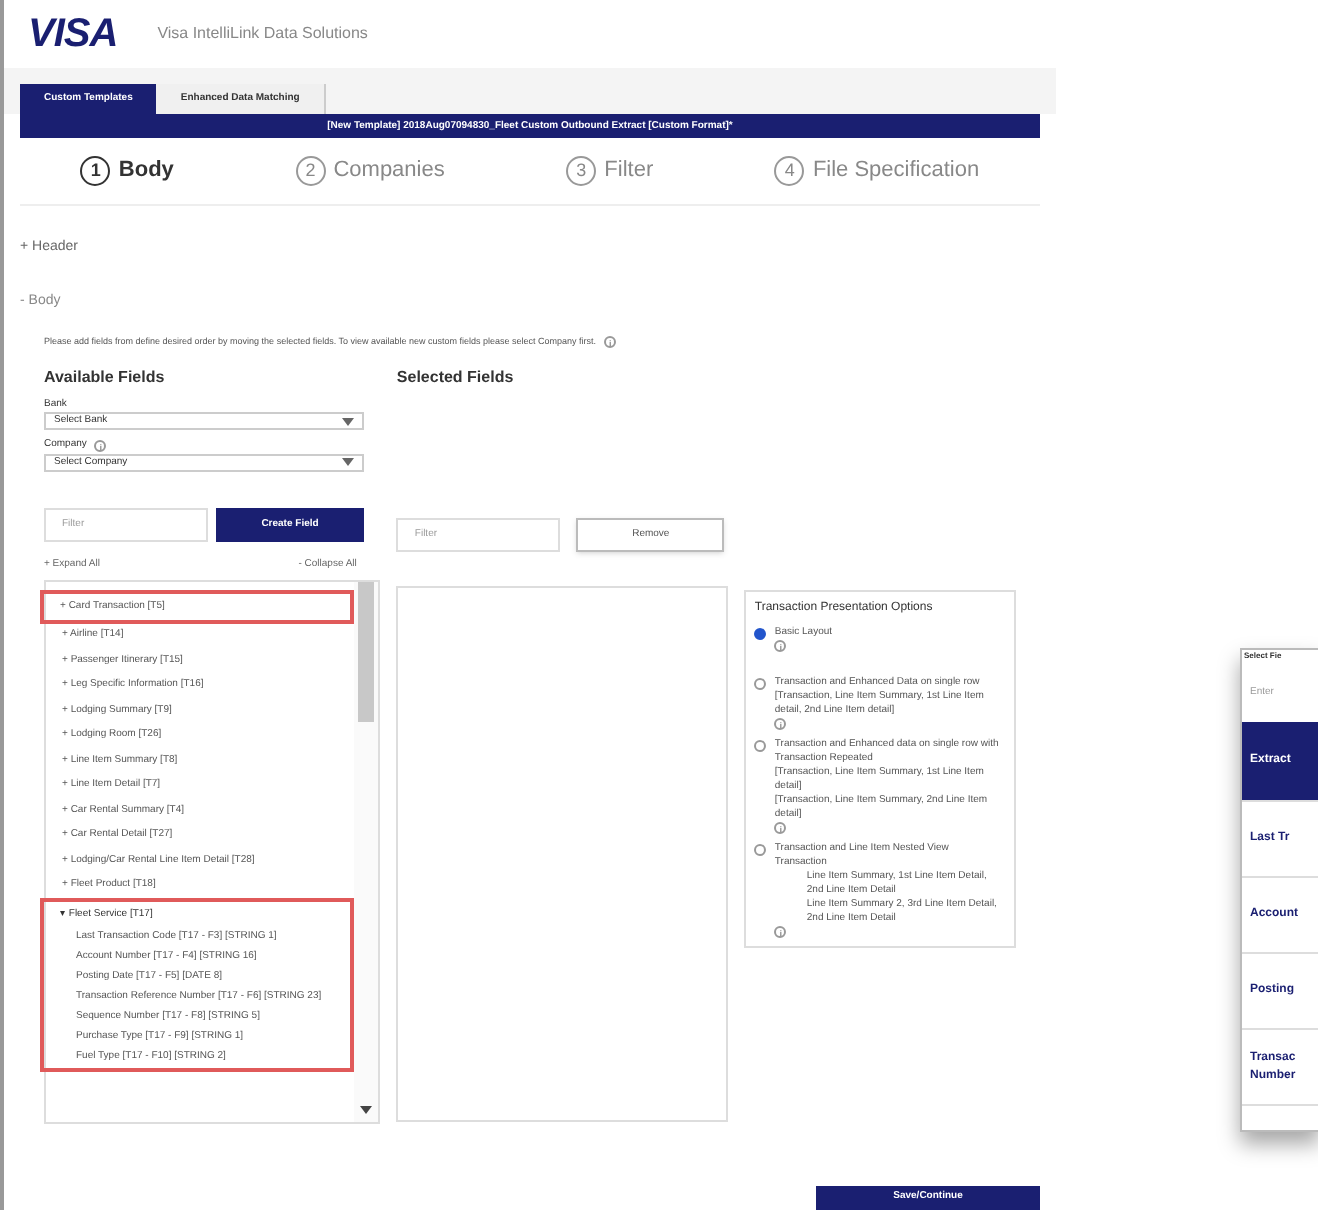 The height and width of the screenshot is (1210, 1318). What do you see at coordinates (366, 652) in the screenshot?
I see `scrollbar-thumb` at bounding box center [366, 652].